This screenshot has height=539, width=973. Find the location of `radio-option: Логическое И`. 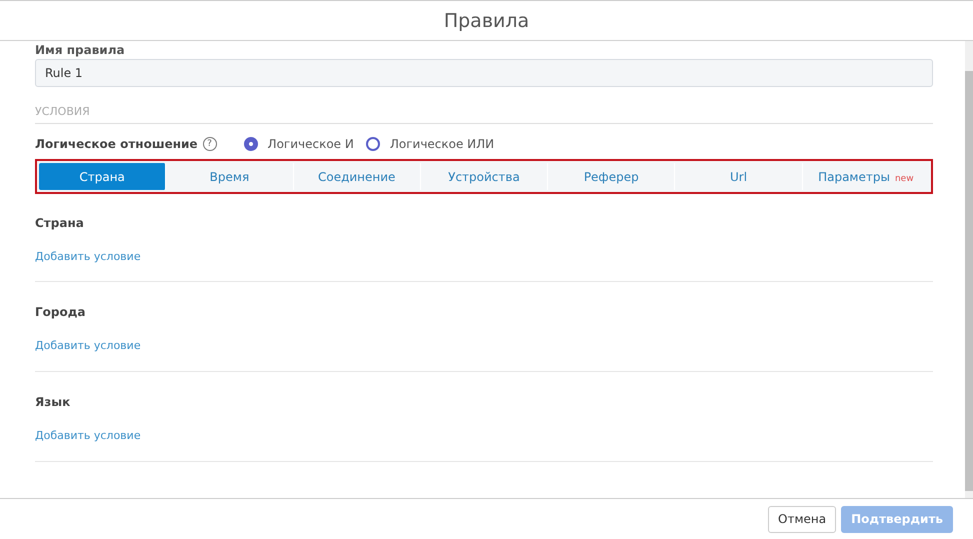

radio-option: Логическое И is located at coordinates (299, 144).